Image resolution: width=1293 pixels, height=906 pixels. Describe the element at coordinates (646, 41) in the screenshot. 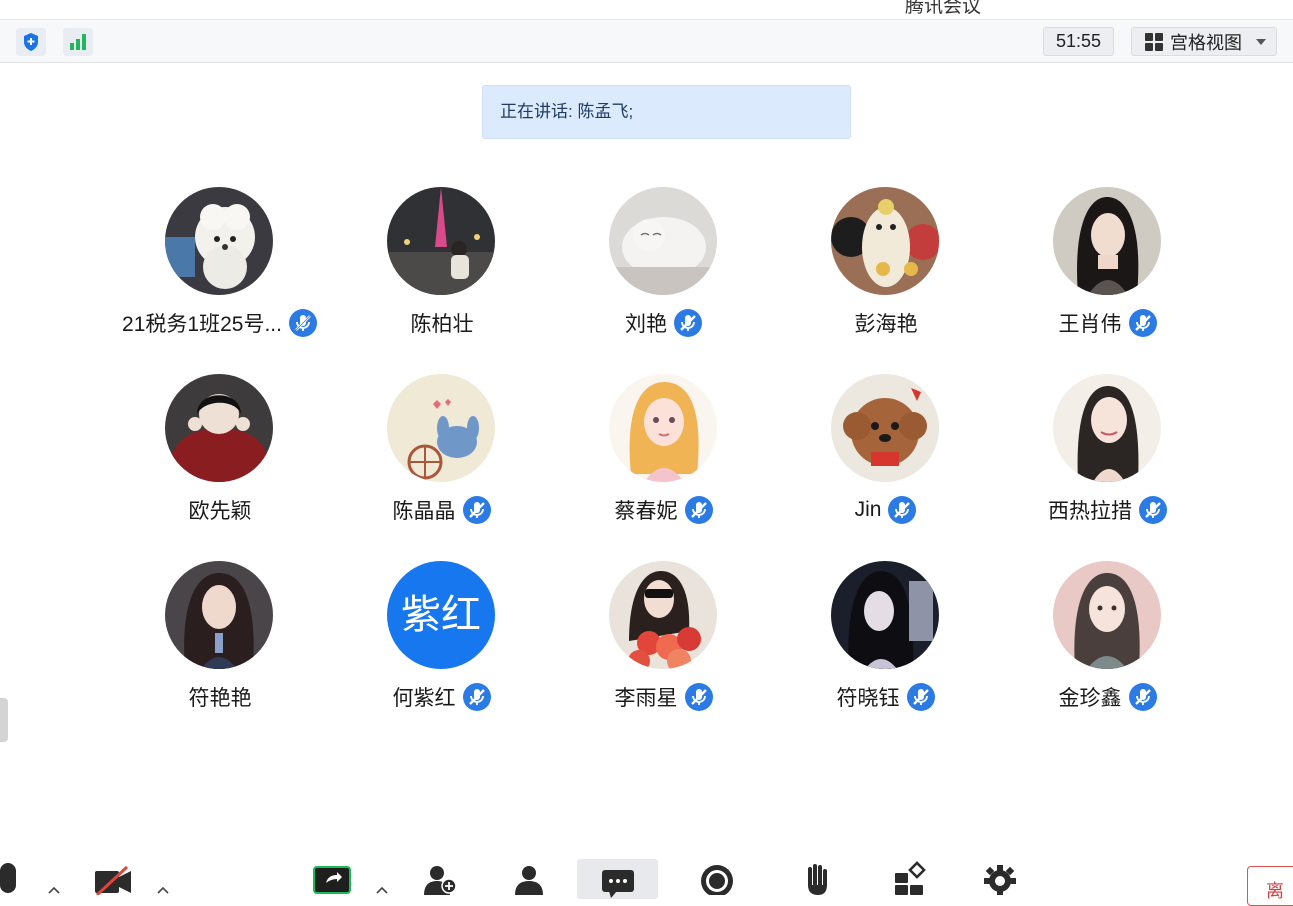

I see `meeting-top-bar: 51:55 宫格视图` at that location.